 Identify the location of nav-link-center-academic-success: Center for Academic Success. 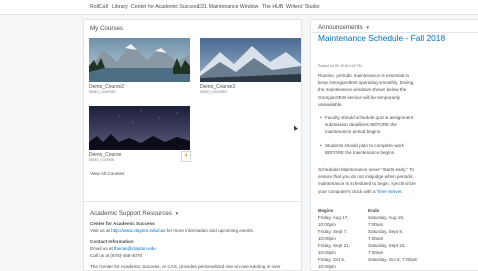
(165, 7).